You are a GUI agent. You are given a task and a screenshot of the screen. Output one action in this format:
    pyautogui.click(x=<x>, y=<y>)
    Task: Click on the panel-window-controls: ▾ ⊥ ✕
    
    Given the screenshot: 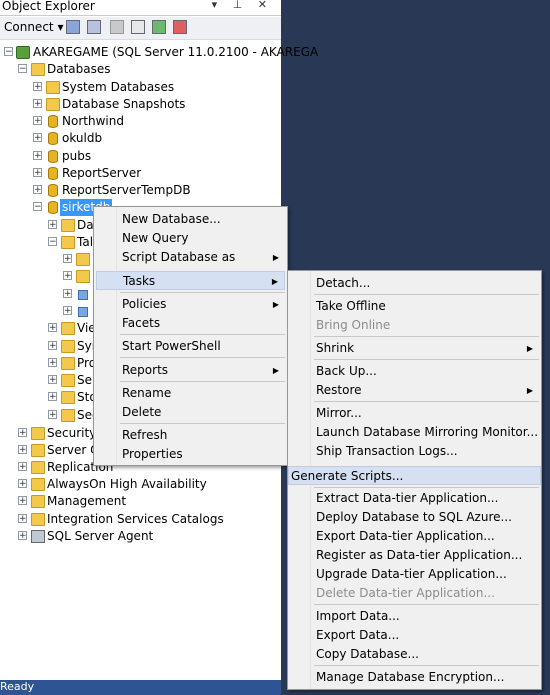 What is the action you would take?
    pyautogui.click(x=242, y=5)
    